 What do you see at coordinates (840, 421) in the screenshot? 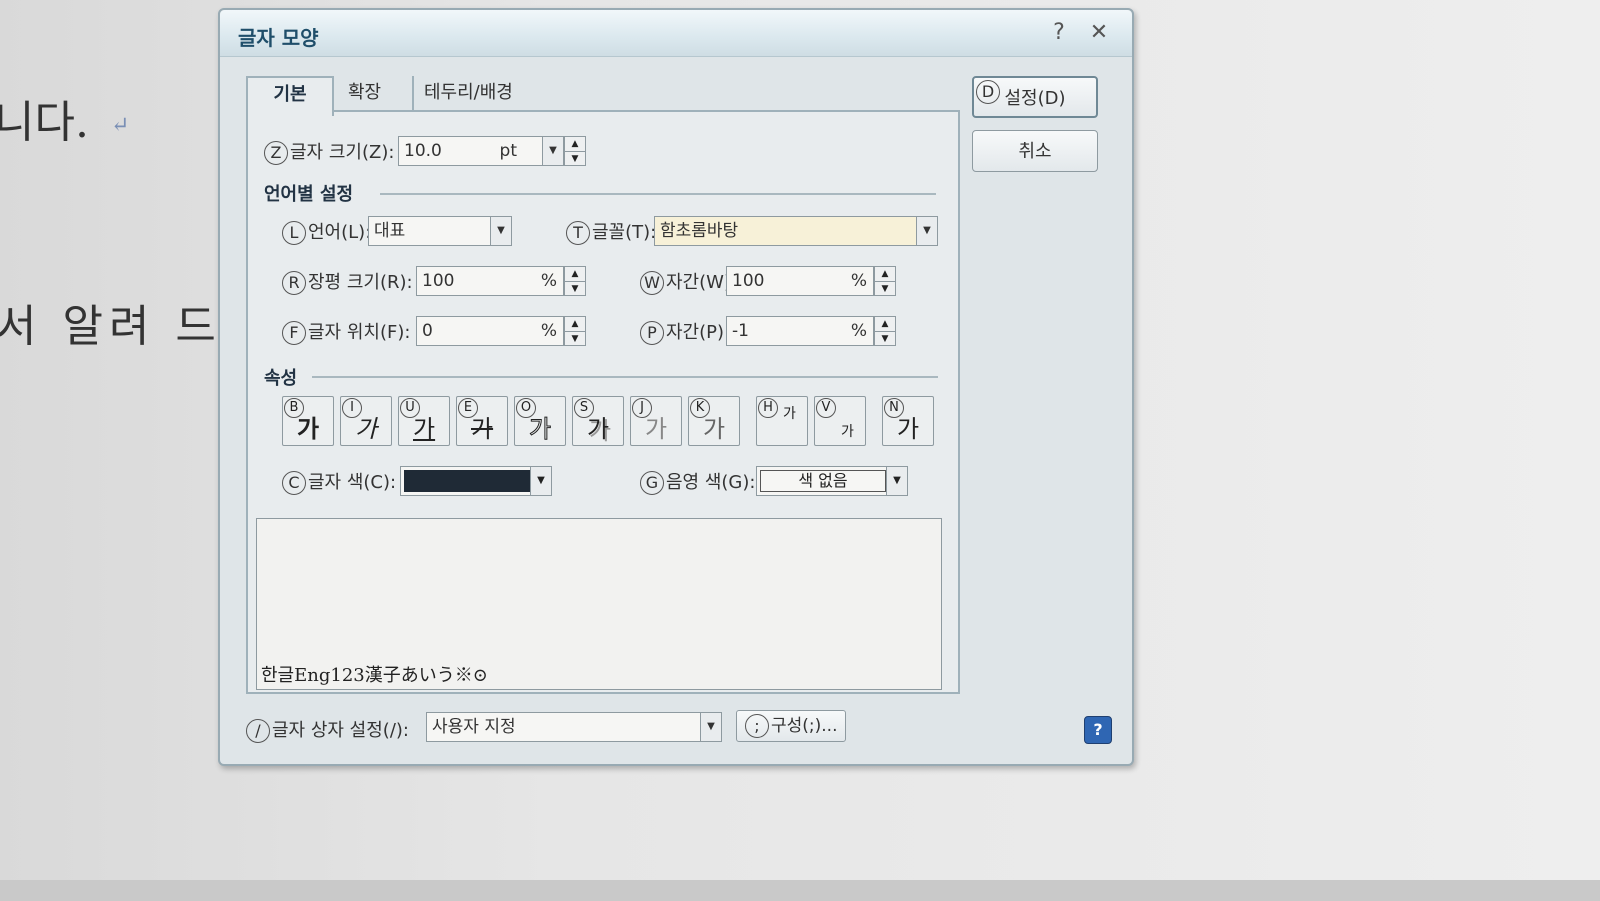
I see `subscript-button: V가` at bounding box center [840, 421].